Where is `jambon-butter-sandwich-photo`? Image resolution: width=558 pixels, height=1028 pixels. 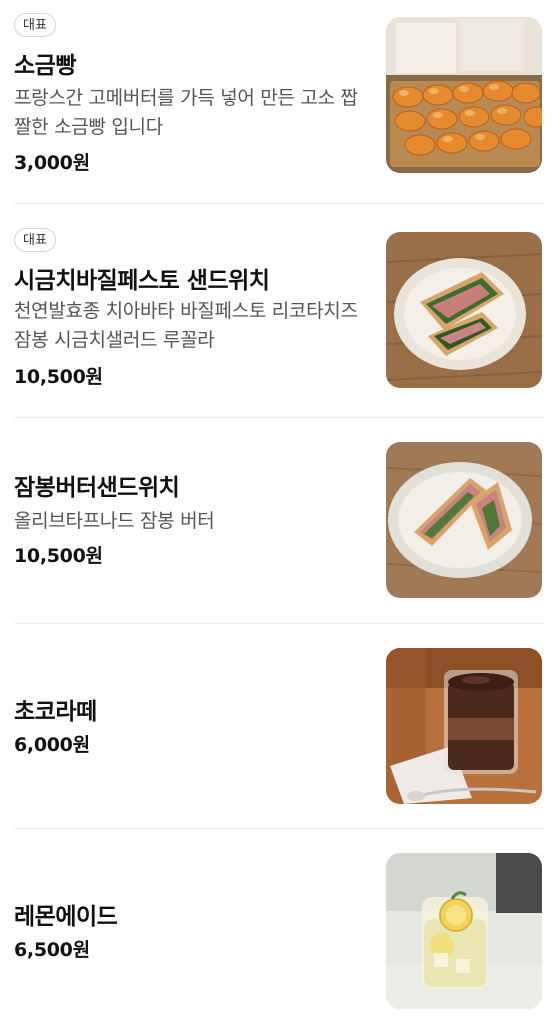
jambon-butter-sandwich-photo is located at coordinates (464, 520).